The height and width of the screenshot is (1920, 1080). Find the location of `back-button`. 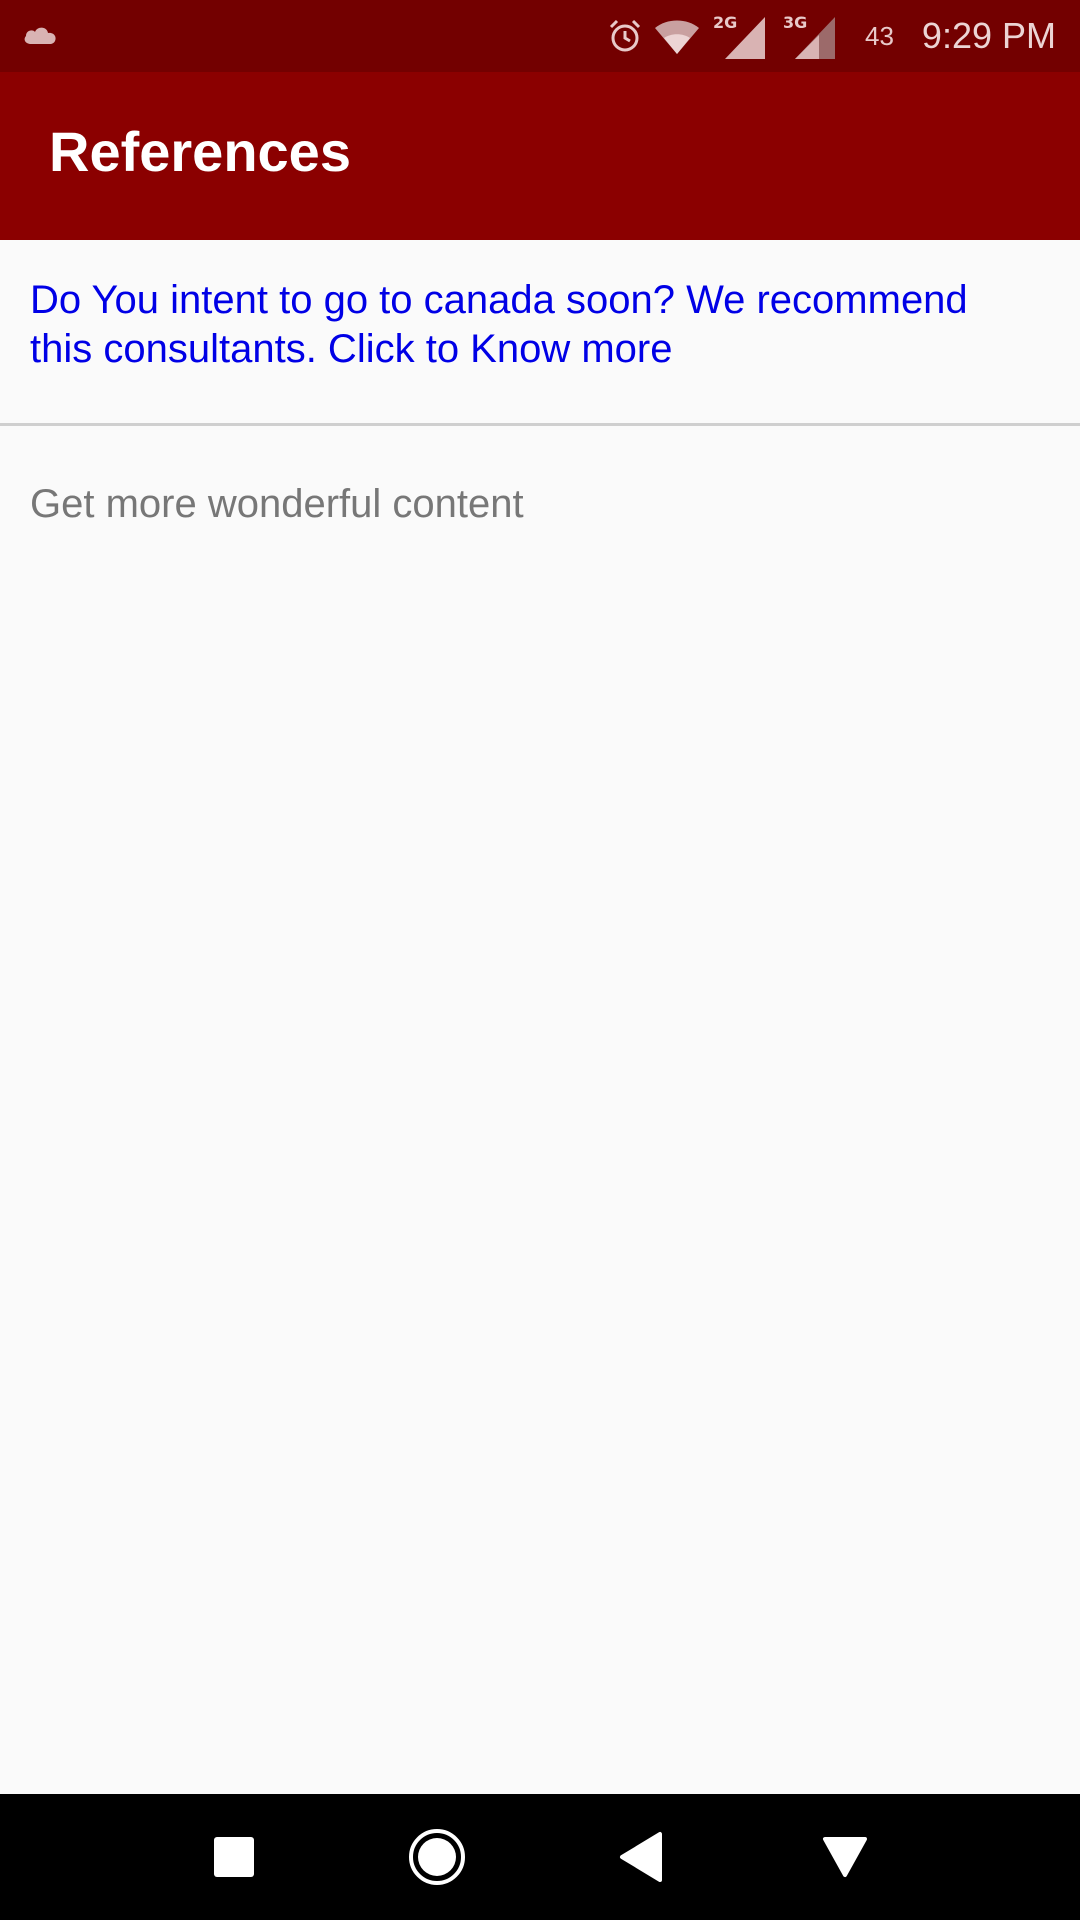

back-button is located at coordinates (642, 1857).